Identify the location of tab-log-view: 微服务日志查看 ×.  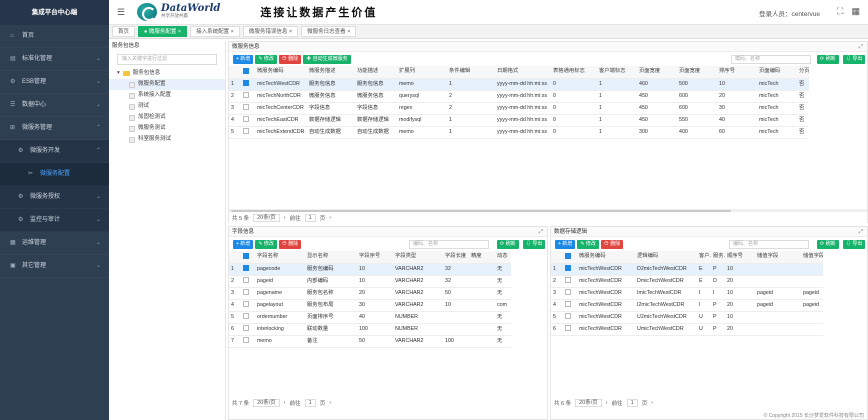
(329, 31).